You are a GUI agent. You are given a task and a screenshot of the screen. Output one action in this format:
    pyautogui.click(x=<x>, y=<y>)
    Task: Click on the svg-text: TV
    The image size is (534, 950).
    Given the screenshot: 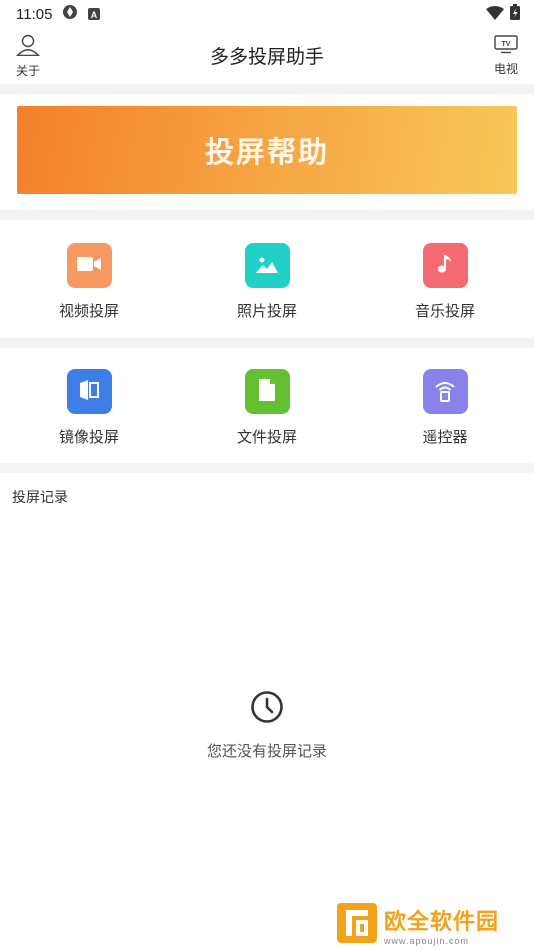 What is the action you would take?
    pyautogui.click(x=506, y=44)
    